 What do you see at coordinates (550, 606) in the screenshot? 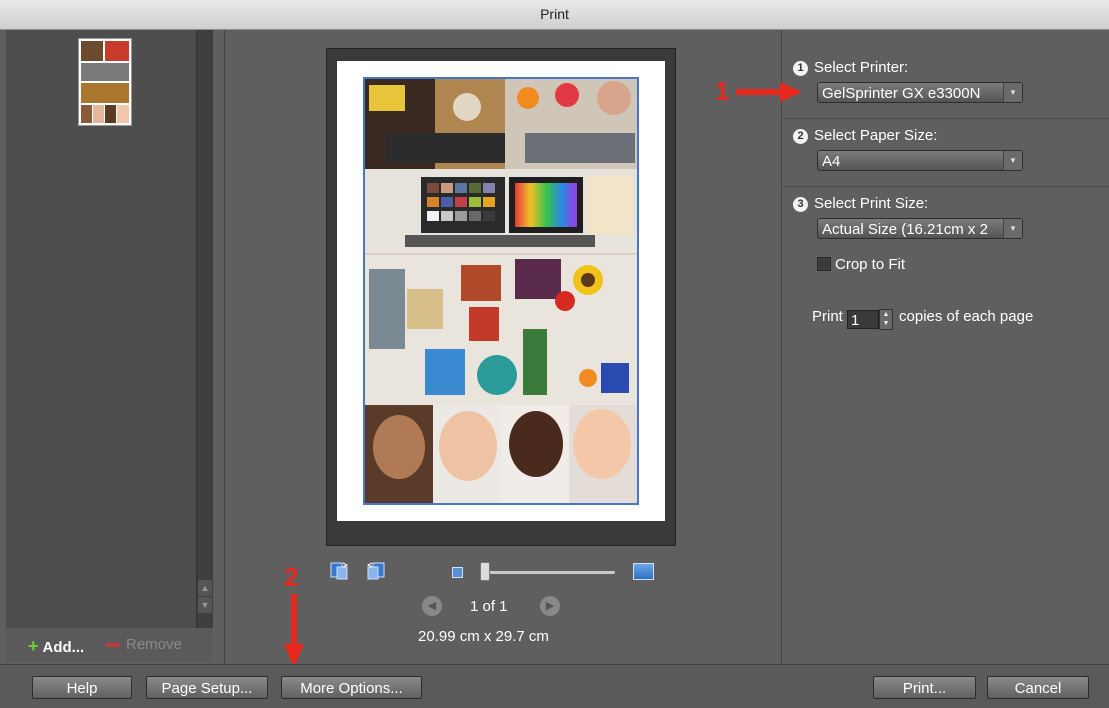
I see `next-page-button: ▶` at bounding box center [550, 606].